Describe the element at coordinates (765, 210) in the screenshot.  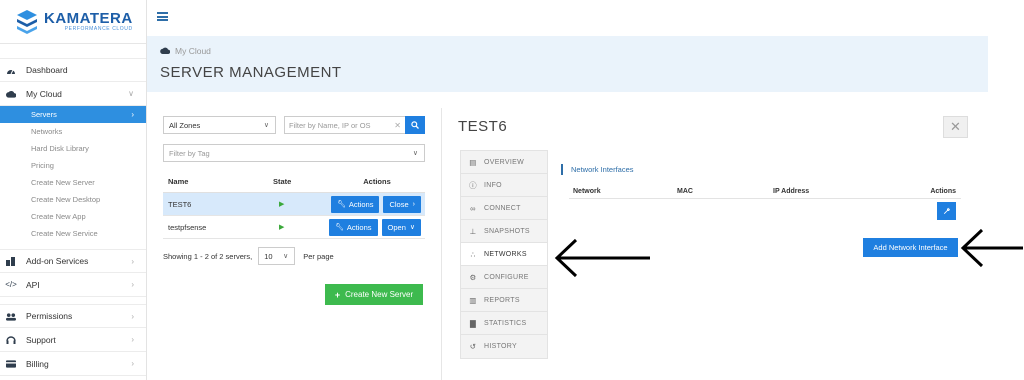
I see `table-row` at that location.